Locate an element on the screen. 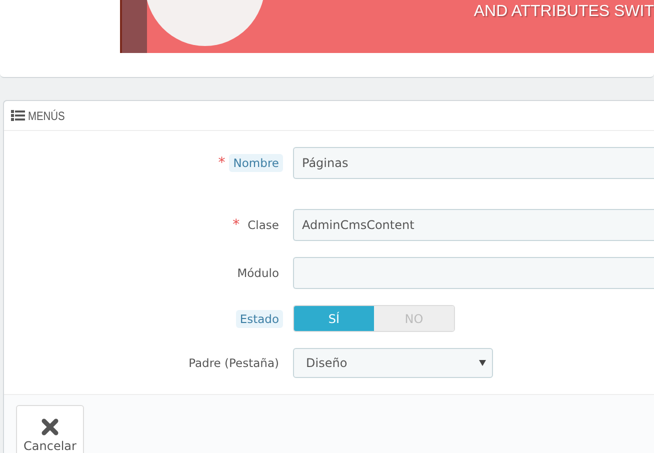 The height and width of the screenshot is (453, 654). banner-text: AND ATTRIBUTES SWIT is located at coordinates (564, 12).